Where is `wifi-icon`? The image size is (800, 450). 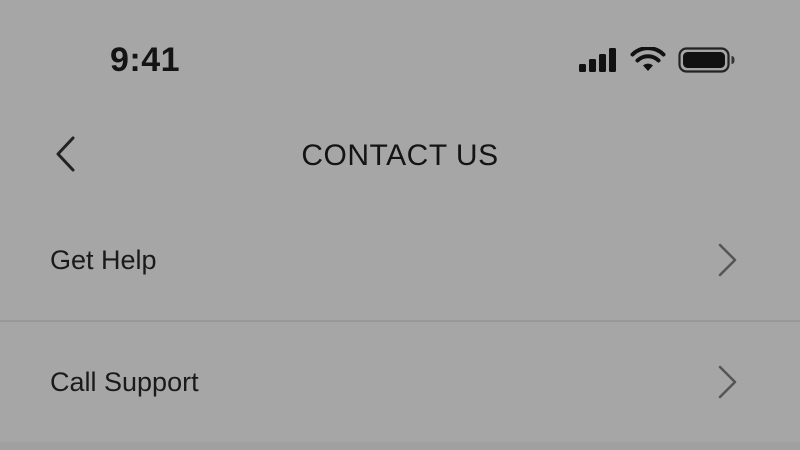
wifi-icon is located at coordinates (648, 60).